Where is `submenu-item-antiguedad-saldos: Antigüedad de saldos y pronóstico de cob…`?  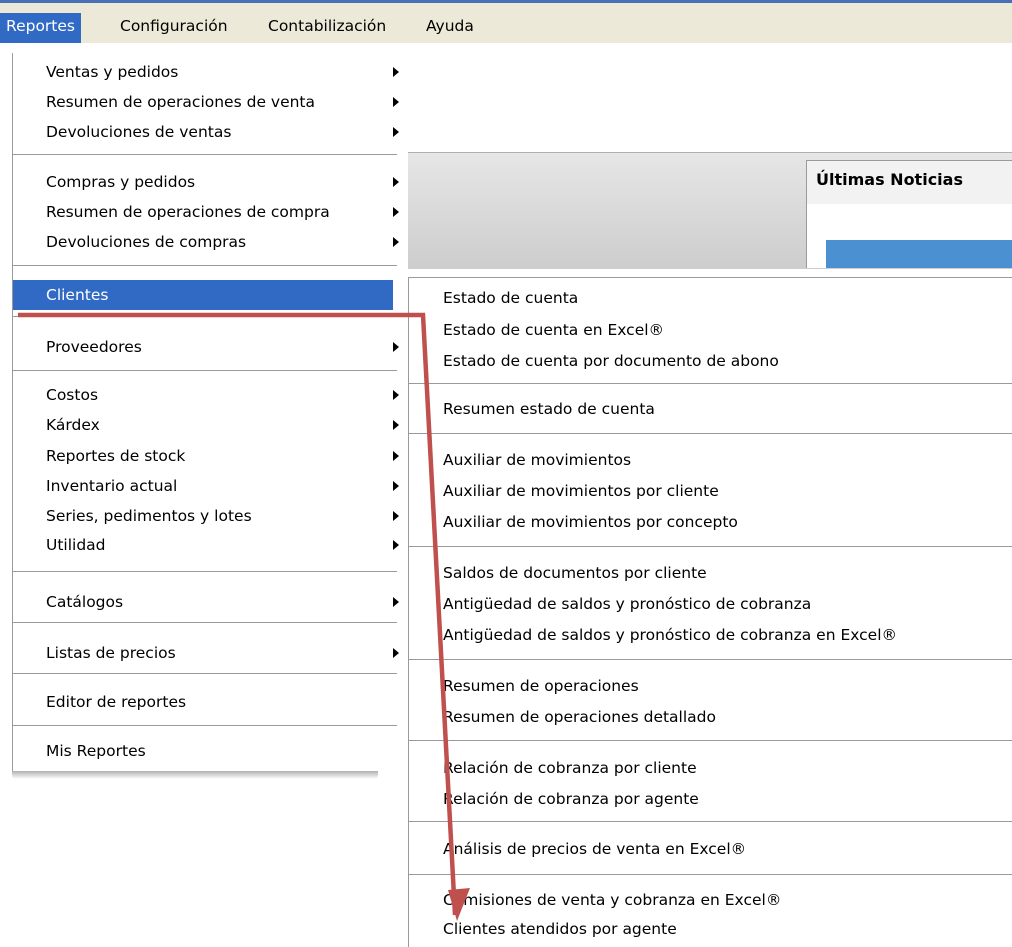 submenu-item-antiguedad-saldos: Antigüedad de saldos y pronóstico de cob… is located at coordinates (710, 604).